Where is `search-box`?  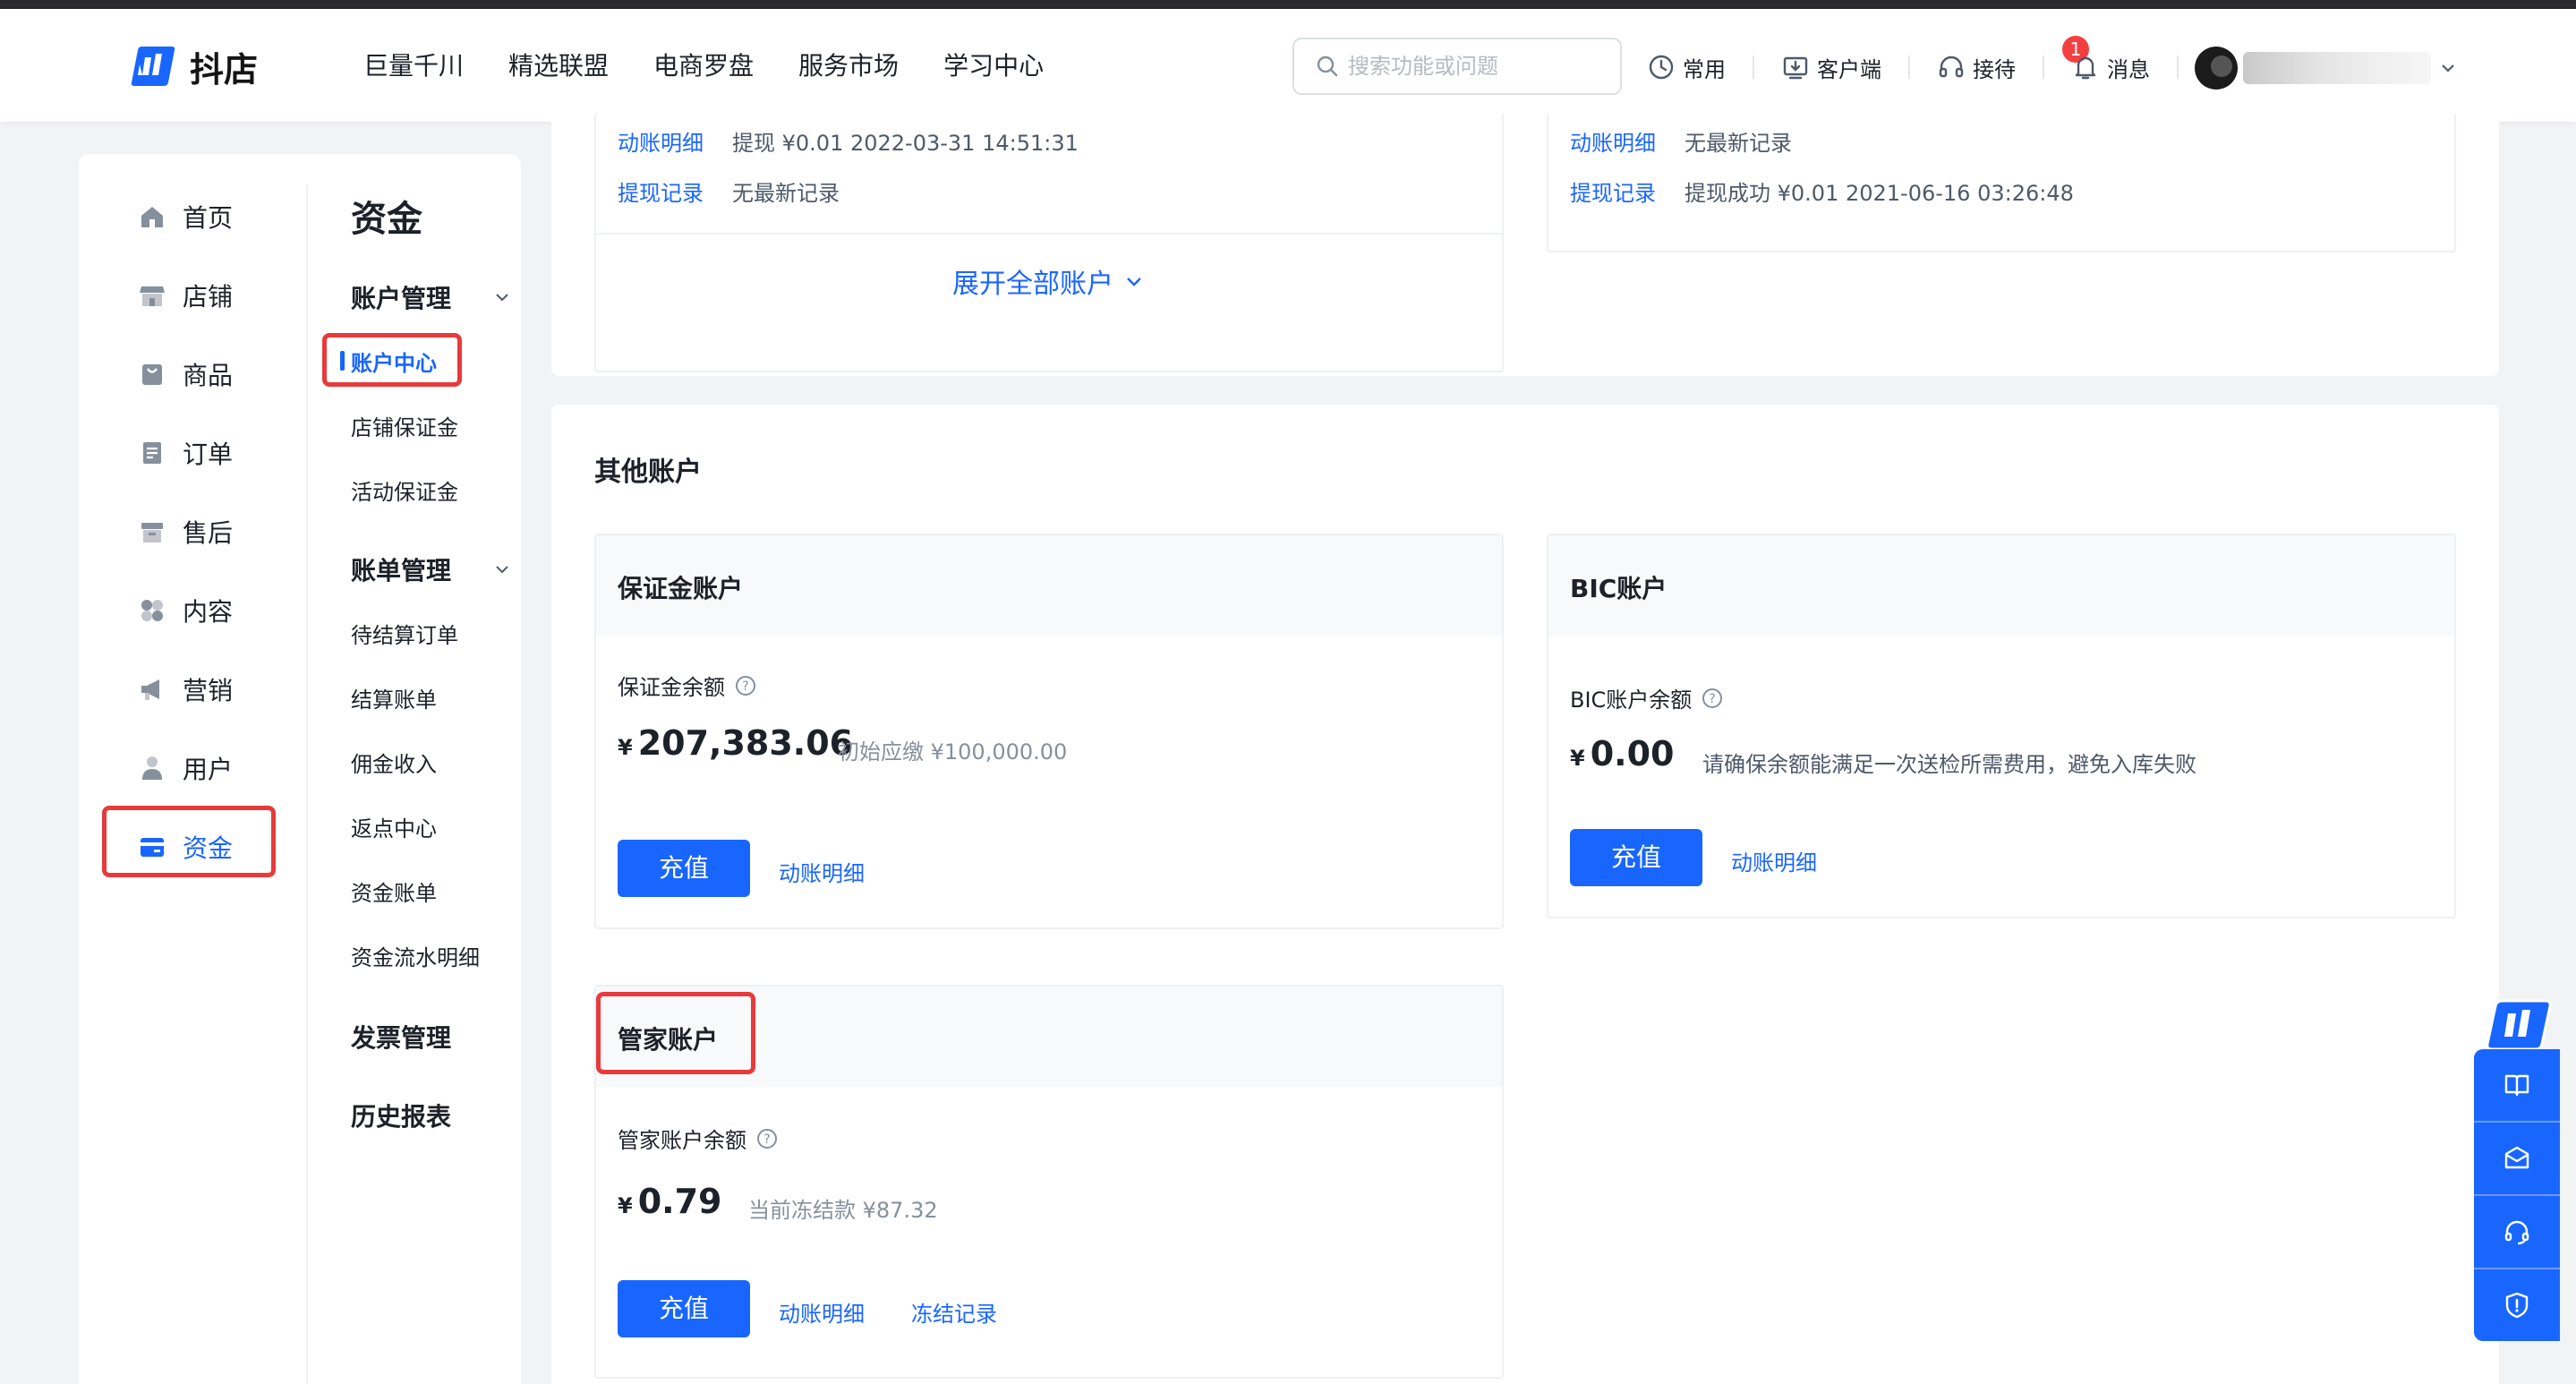
search-box is located at coordinates (1457, 66).